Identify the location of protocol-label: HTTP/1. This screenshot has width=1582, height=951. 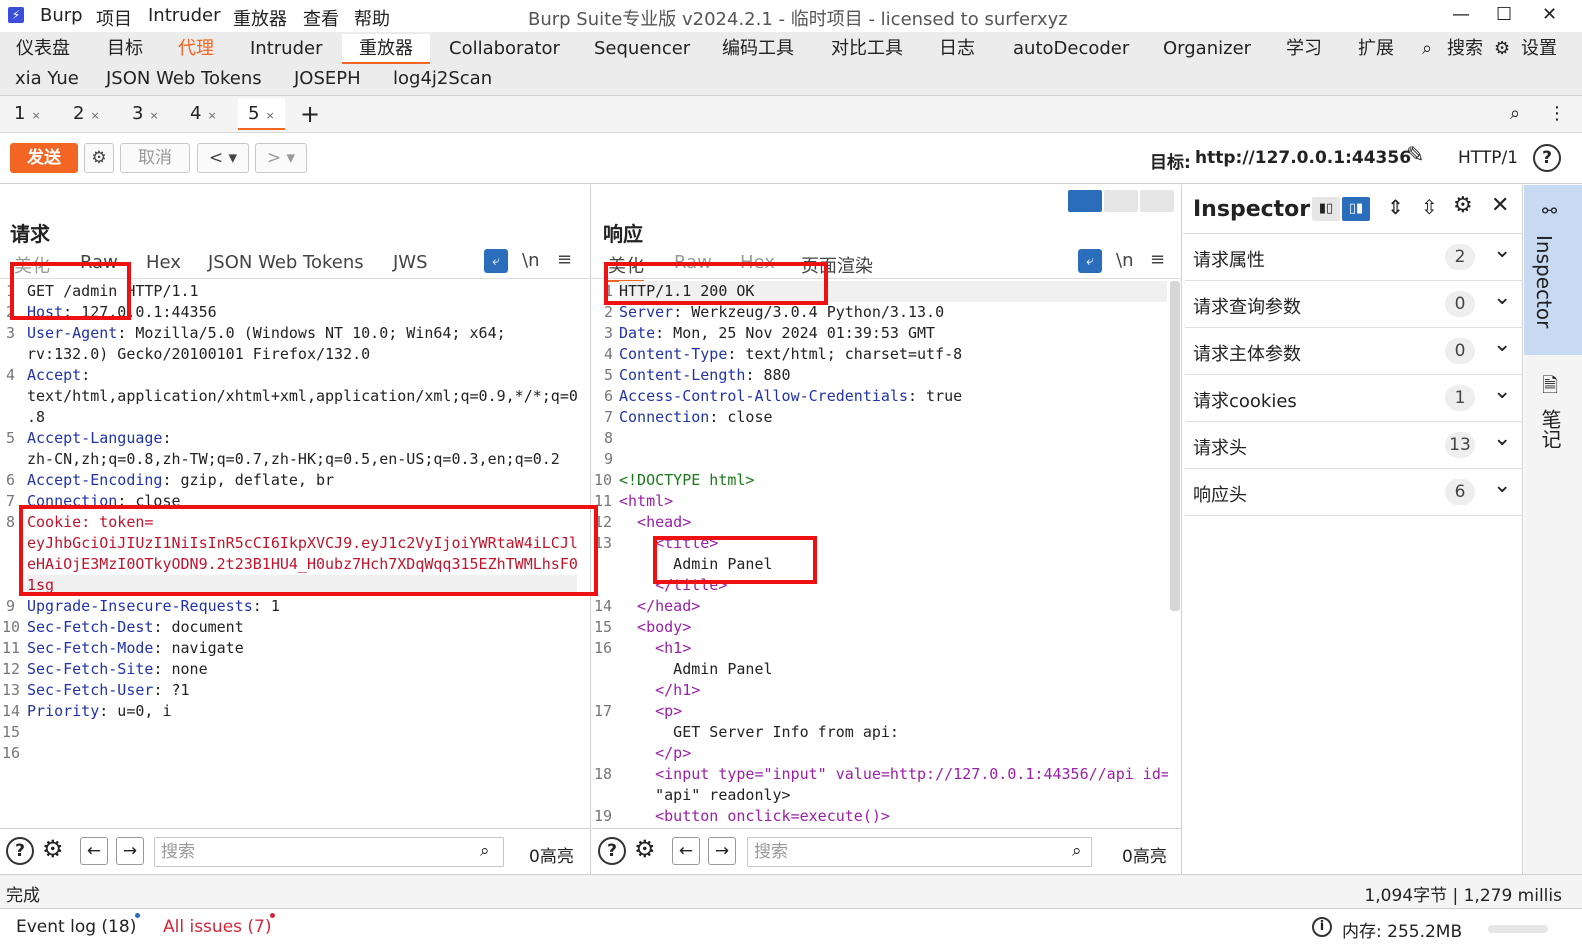
(1488, 158).